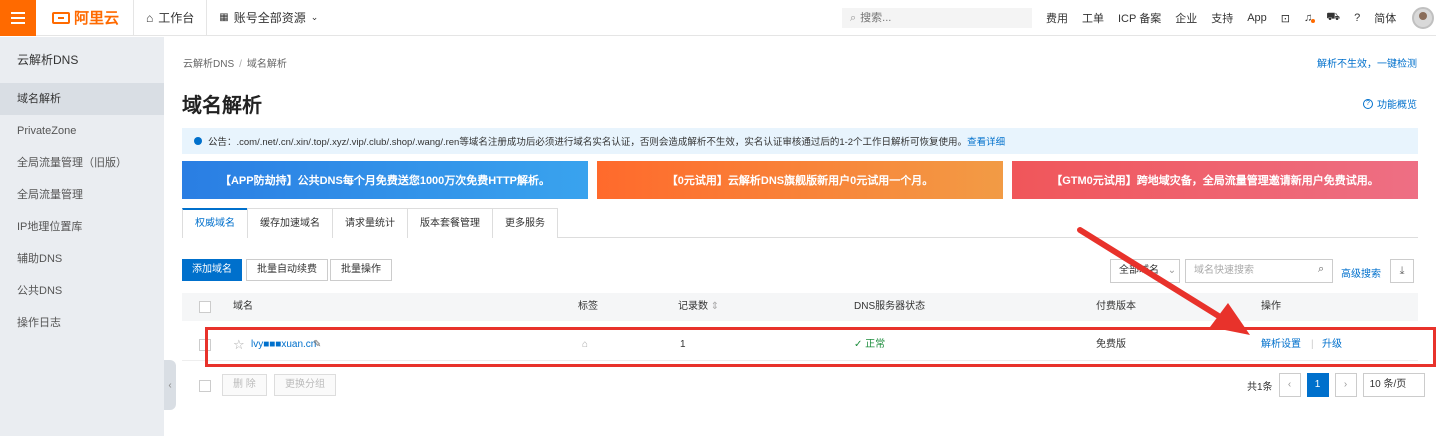 The image size is (1436, 436). What do you see at coordinates (588, 306) in the screenshot?
I see `column-tags: 标签` at bounding box center [588, 306].